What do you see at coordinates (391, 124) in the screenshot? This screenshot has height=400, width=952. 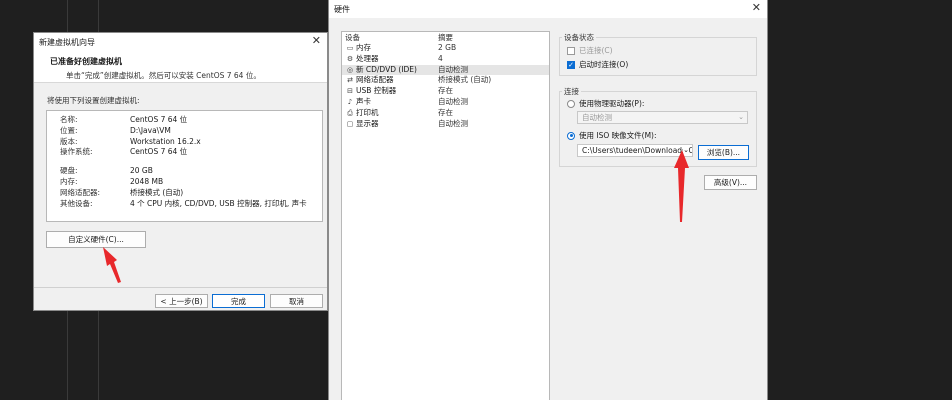 I see `device-cell: ▢ 显示器` at bounding box center [391, 124].